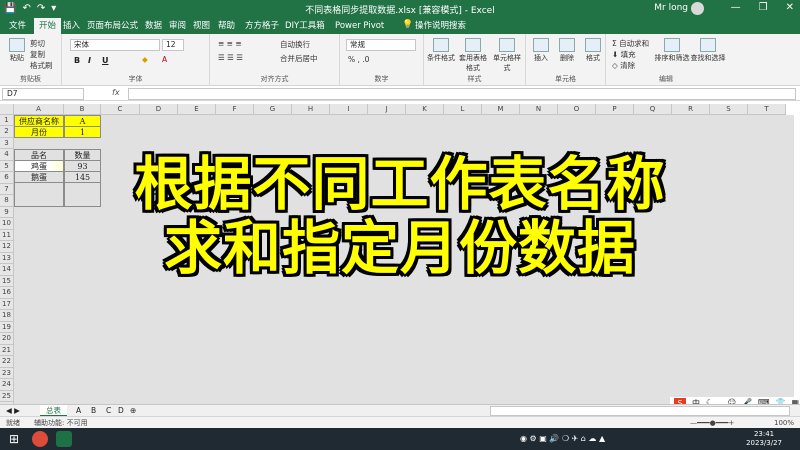 The width and height of the screenshot is (800, 450). Describe the element at coordinates (235, 109) in the screenshot. I see `column-header: F` at that location.